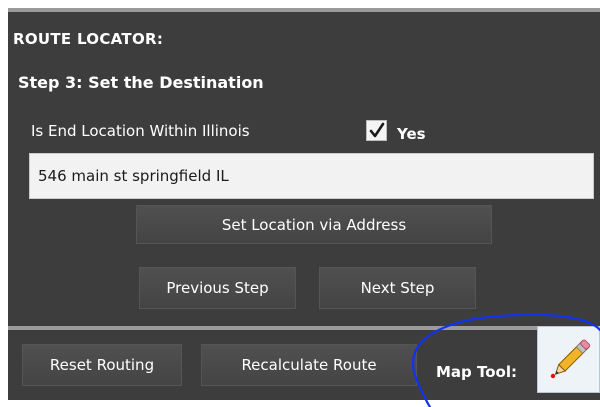 This screenshot has height=407, width=600. I want to click on next-step-button: Next Step, so click(397, 288).